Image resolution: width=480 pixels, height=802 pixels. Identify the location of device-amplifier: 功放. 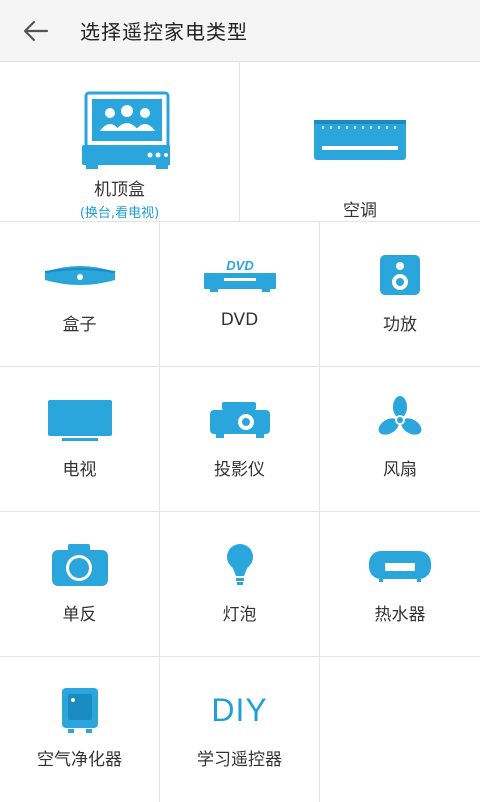
(400, 294).